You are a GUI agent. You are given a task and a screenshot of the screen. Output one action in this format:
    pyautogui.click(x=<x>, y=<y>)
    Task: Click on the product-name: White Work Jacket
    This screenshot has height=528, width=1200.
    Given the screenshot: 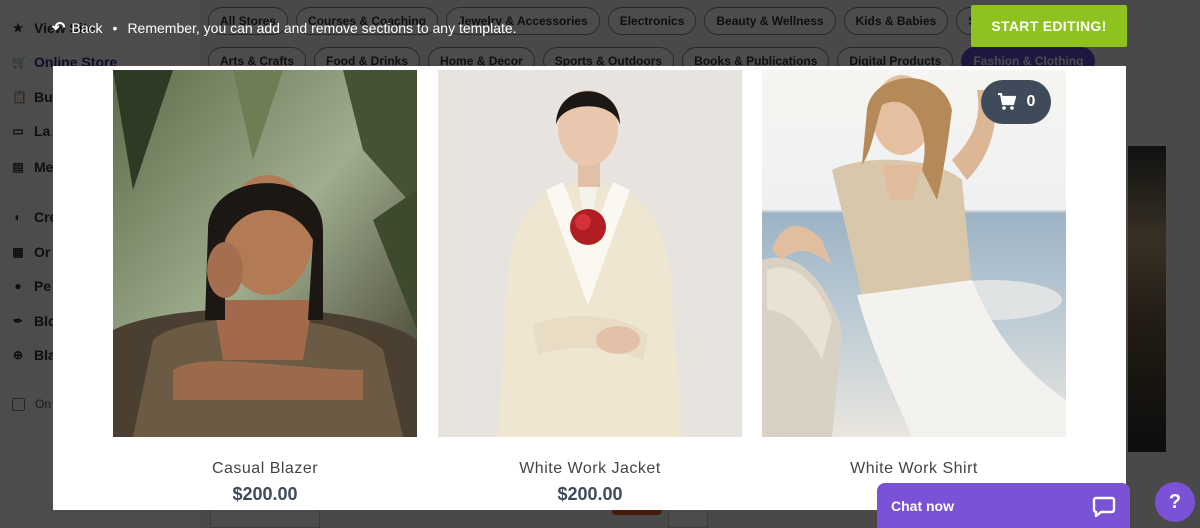 What is the action you would take?
    pyautogui.click(x=590, y=469)
    